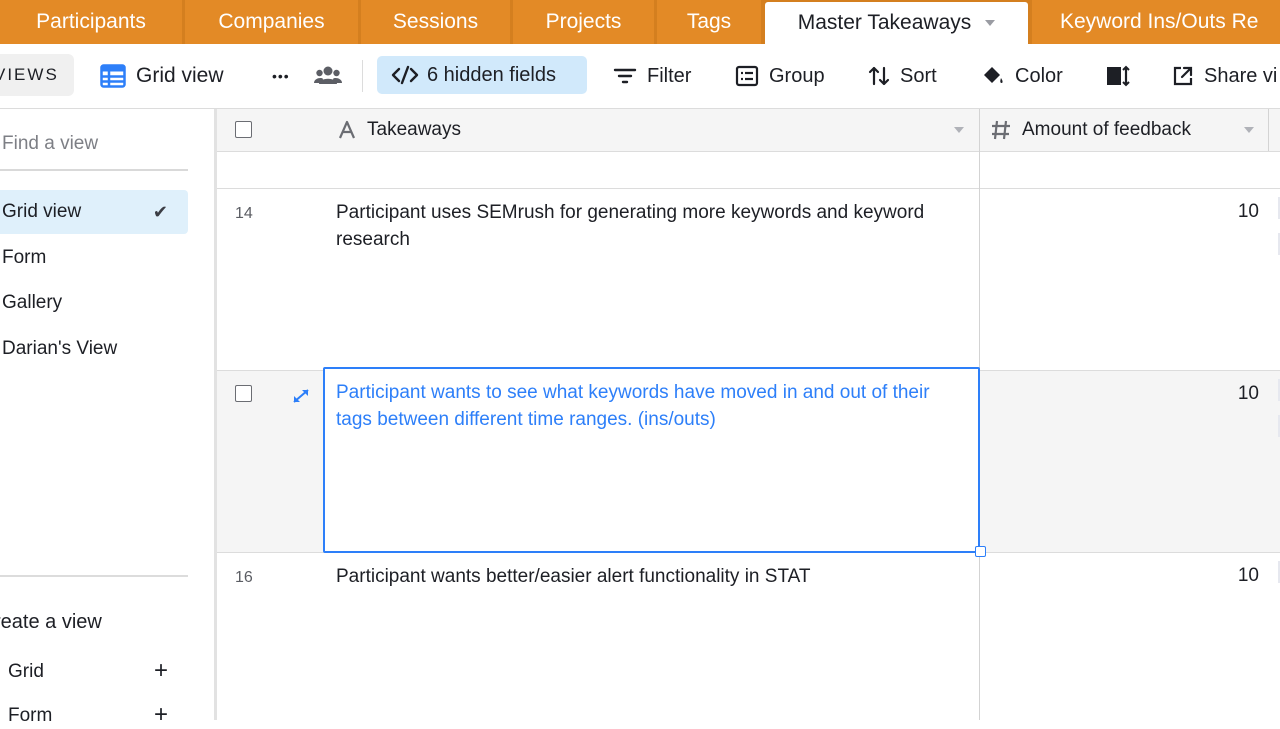 The height and width of the screenshot is (729, 1280). I want to click on collaborators-icon, so click(328, 76).